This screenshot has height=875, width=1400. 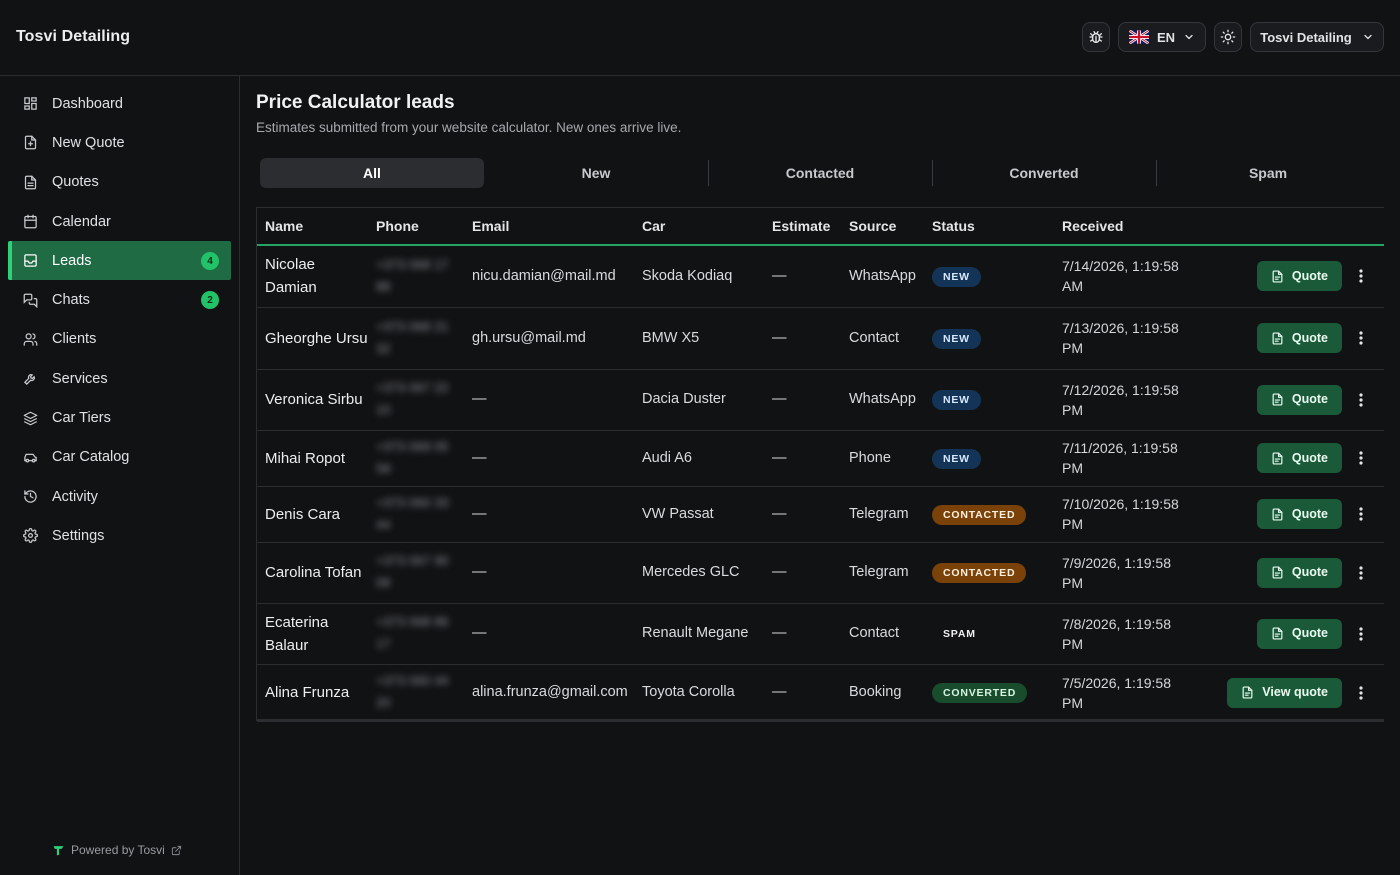 I want to click on lead-phone: +373 067 22 10, so click(x=416, y=399).